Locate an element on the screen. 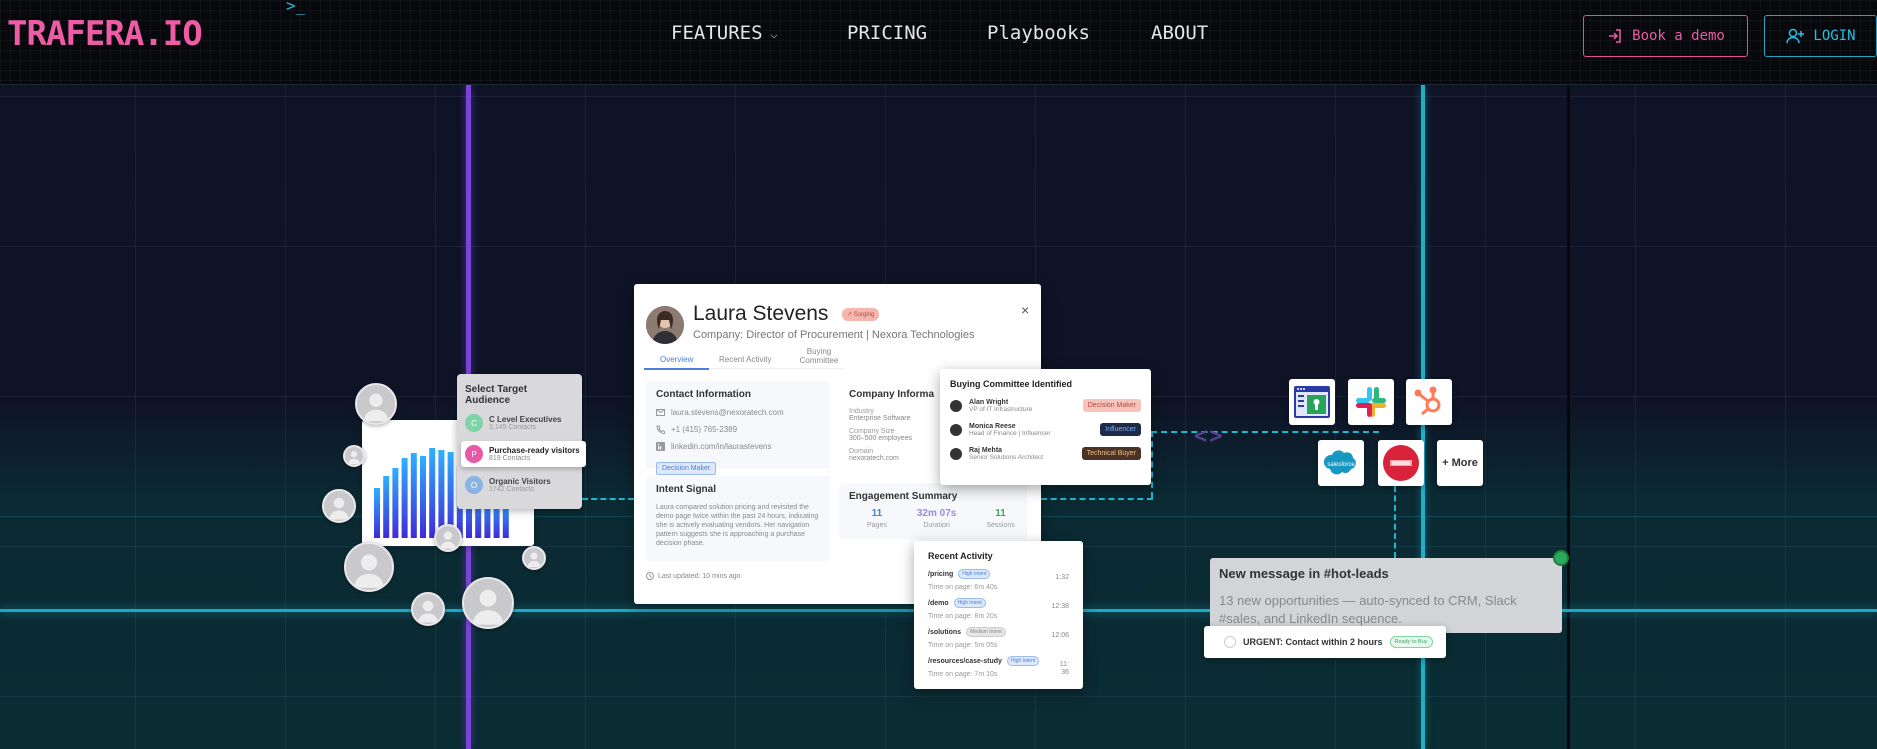 This screenshot has height=749, width=1877. intent-signal-title: Intent Signal is located at coordinates (686, 489).